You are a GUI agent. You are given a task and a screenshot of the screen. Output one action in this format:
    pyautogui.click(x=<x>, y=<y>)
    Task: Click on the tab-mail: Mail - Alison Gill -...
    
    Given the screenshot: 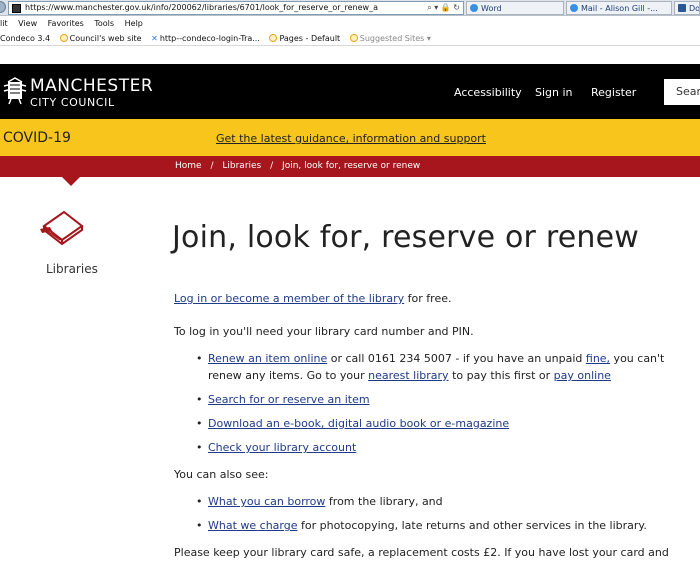 What is the action you would take?
    pyautogui.click(x=619, y=8)
    